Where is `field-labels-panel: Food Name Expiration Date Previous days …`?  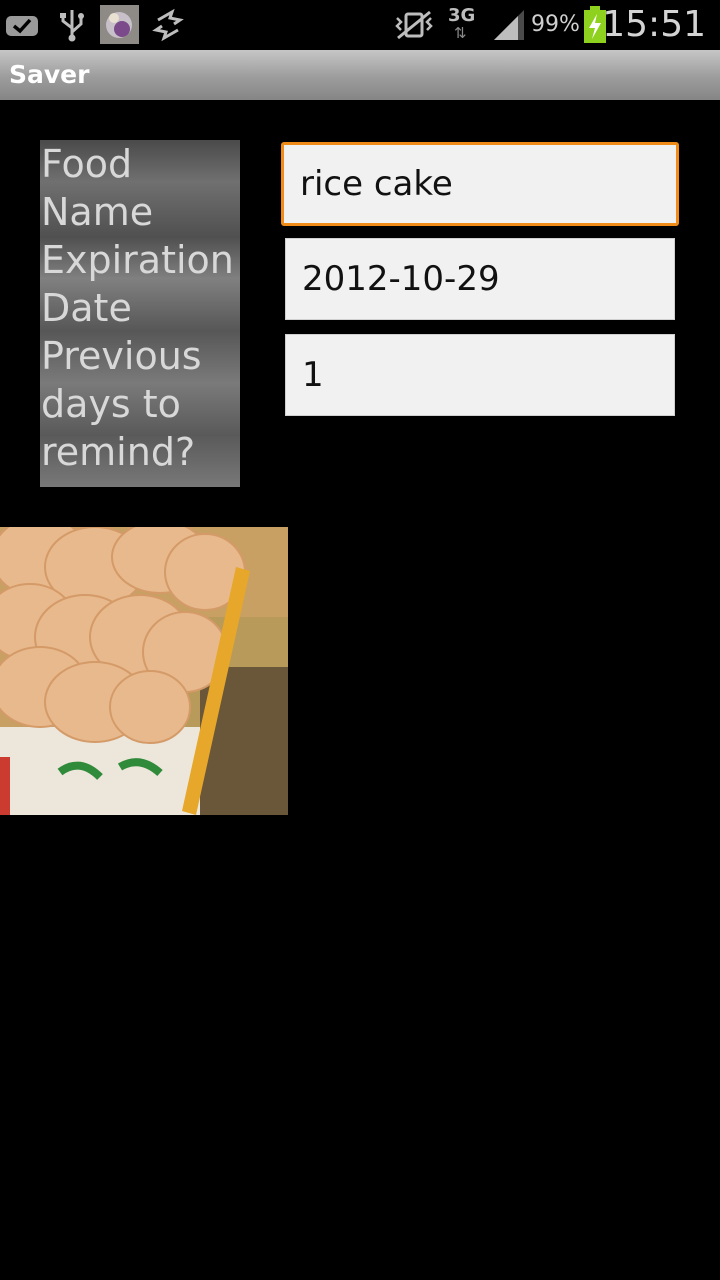
field-labels-panel: Food Name Expiration Date Previous days … is located at coordinates (140, 313).